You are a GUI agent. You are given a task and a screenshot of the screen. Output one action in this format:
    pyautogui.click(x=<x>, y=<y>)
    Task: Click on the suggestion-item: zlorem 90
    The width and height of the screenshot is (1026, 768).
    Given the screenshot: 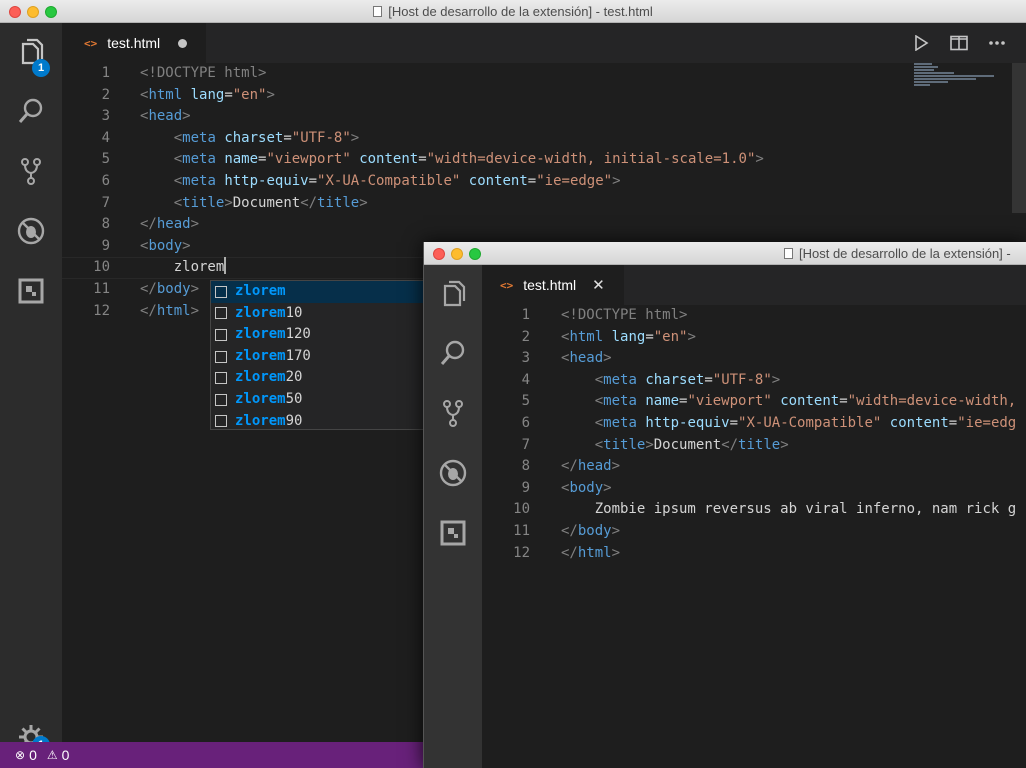 What is the action you would take?
    pyautogui.click(x=317, y=422)
    